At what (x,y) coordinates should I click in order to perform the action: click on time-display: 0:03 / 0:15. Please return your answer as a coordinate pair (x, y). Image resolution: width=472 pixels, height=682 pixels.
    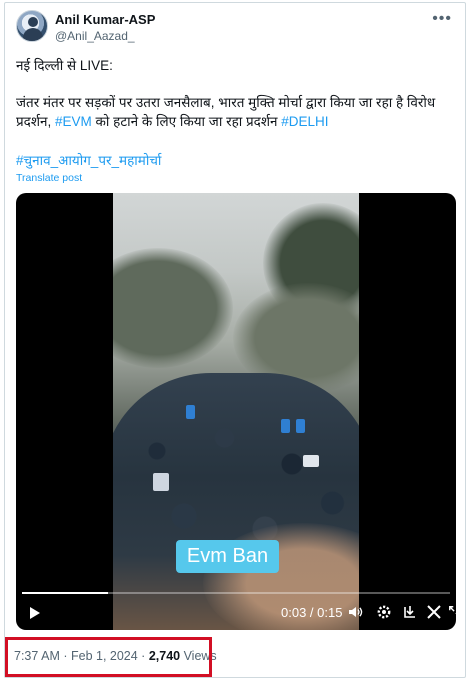
    Looking at the image, I should click on (312, 612).